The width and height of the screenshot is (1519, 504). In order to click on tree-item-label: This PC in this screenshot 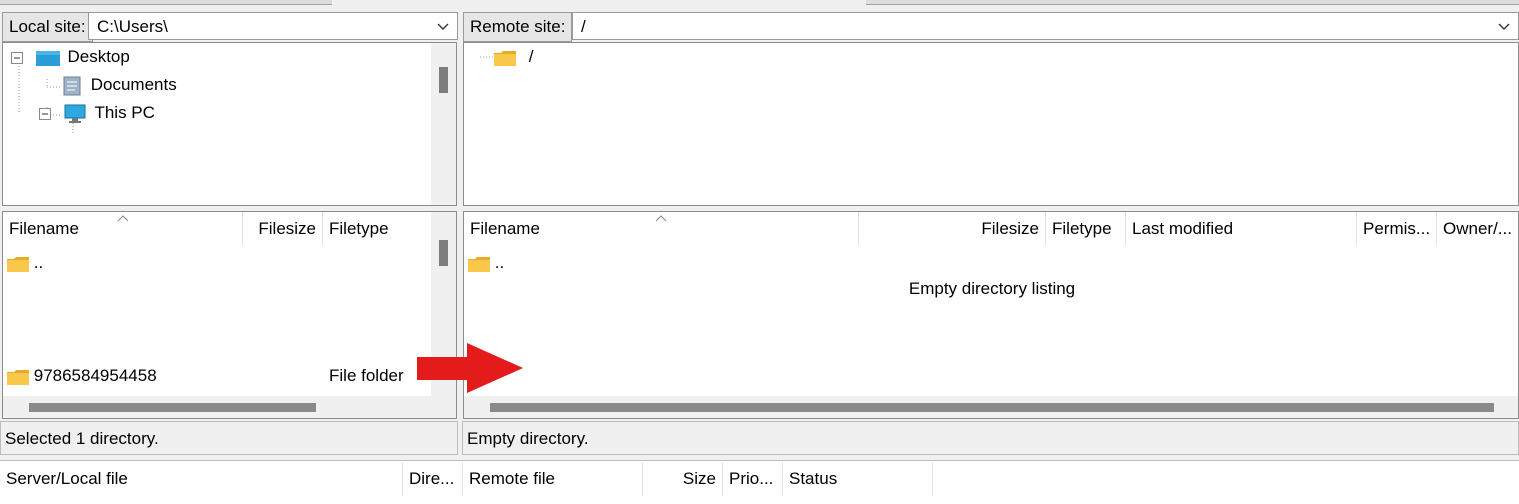, I will do `click(124, 112)`.